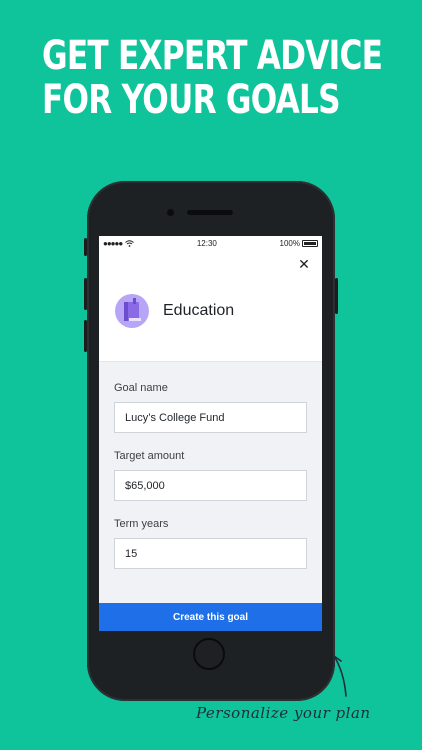 The width and height of the screenshot is (422, 750). I want to click on goal-title: Education, so click(199, 310).